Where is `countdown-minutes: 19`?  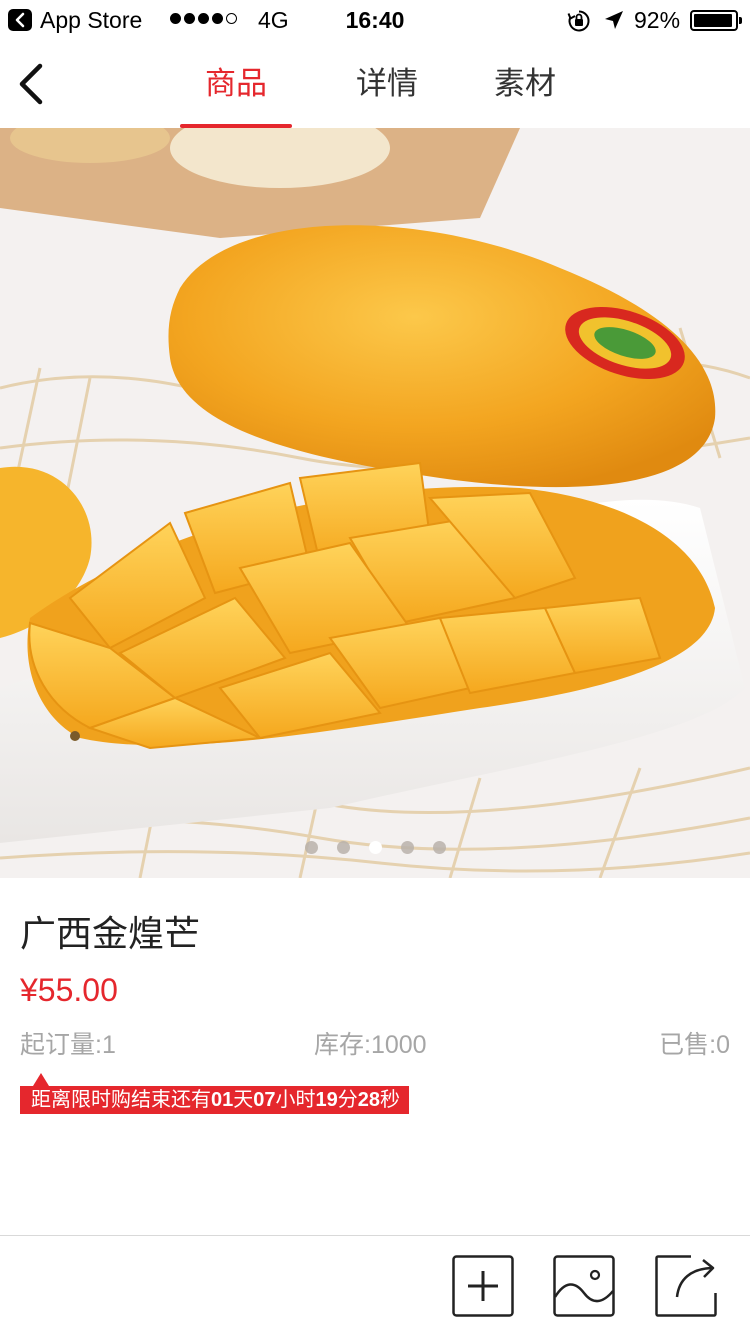
countdown-minutes: 19 is located at coordinates (326, 1100).